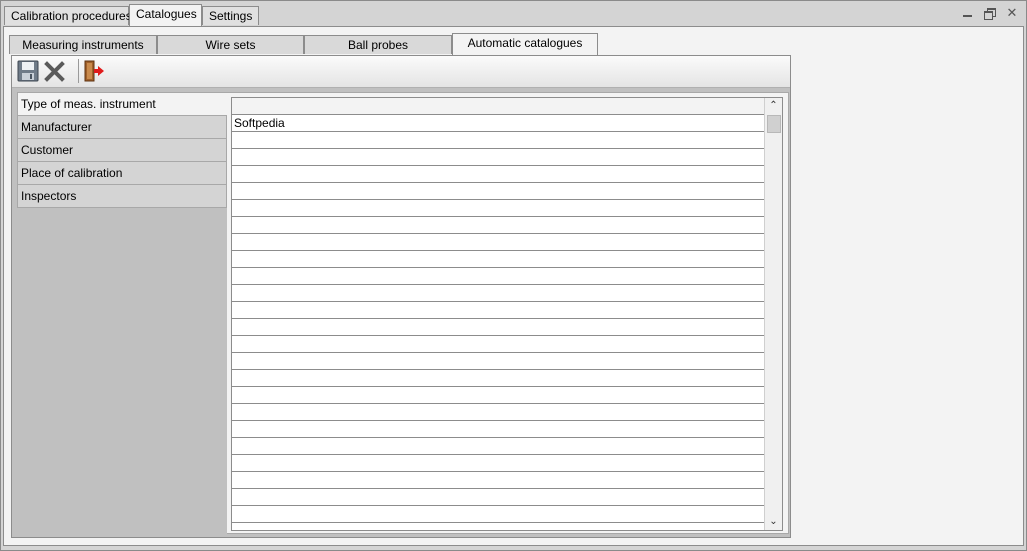  Describe the element at coordinates (378, 44) in the screenshot. I see `tab-ball-probes: Ball probes` at that location.